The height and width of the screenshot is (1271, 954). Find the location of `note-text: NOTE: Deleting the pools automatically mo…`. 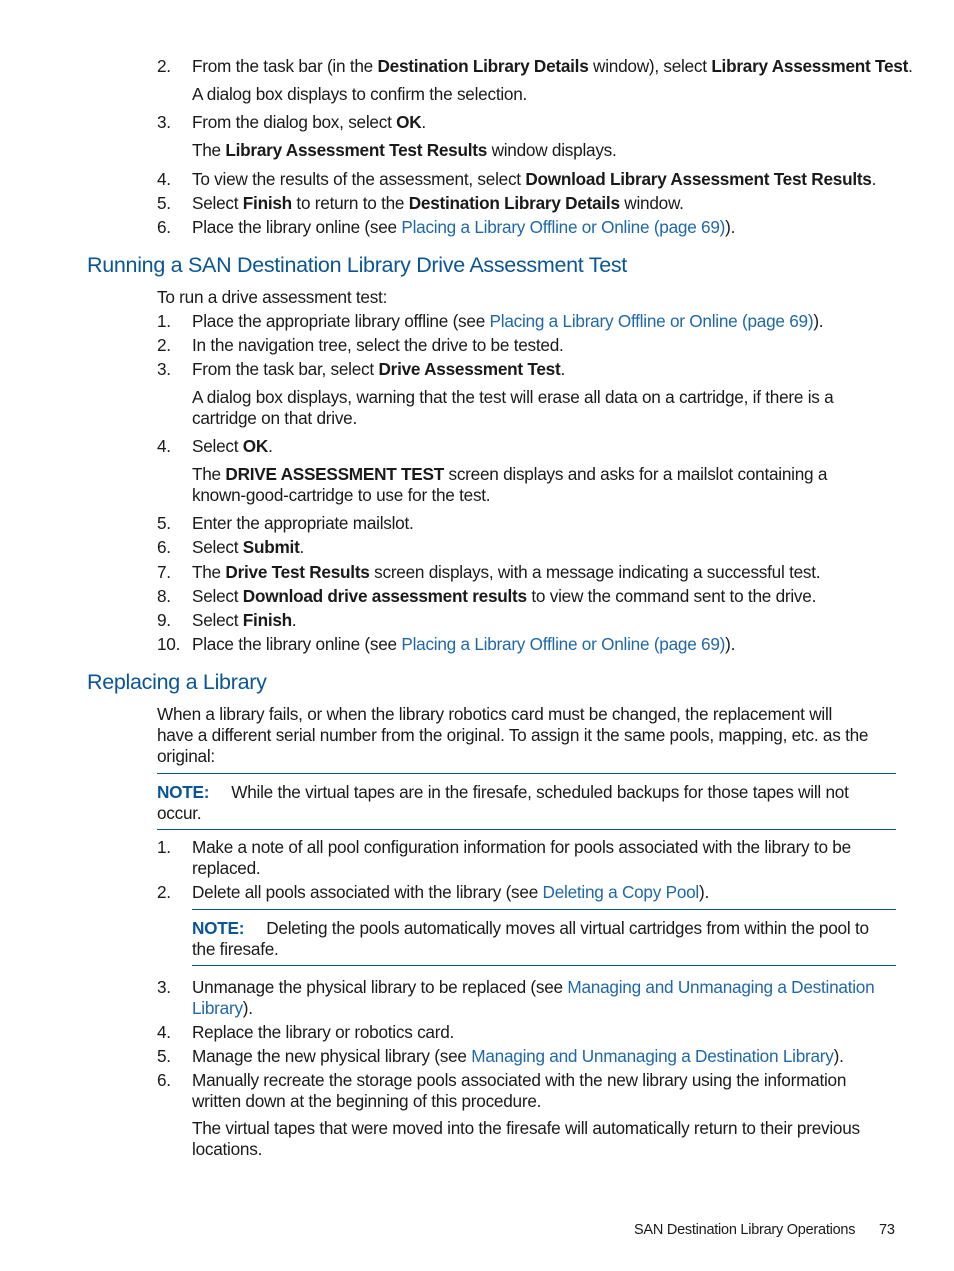

note-text: NOTE: Deleting the pools automatically mo… is located at coordinates (530, 928).